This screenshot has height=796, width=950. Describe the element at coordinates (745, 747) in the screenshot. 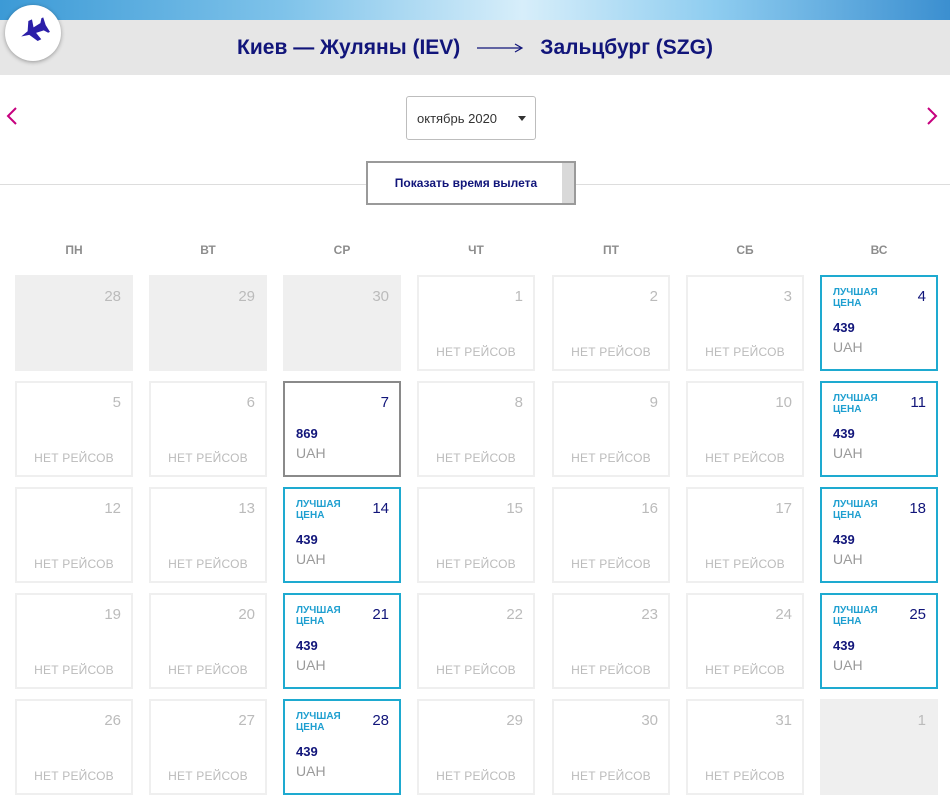

I see `calendar-day-cell: 31 НЕТ РЕЙСОВ` at that location.